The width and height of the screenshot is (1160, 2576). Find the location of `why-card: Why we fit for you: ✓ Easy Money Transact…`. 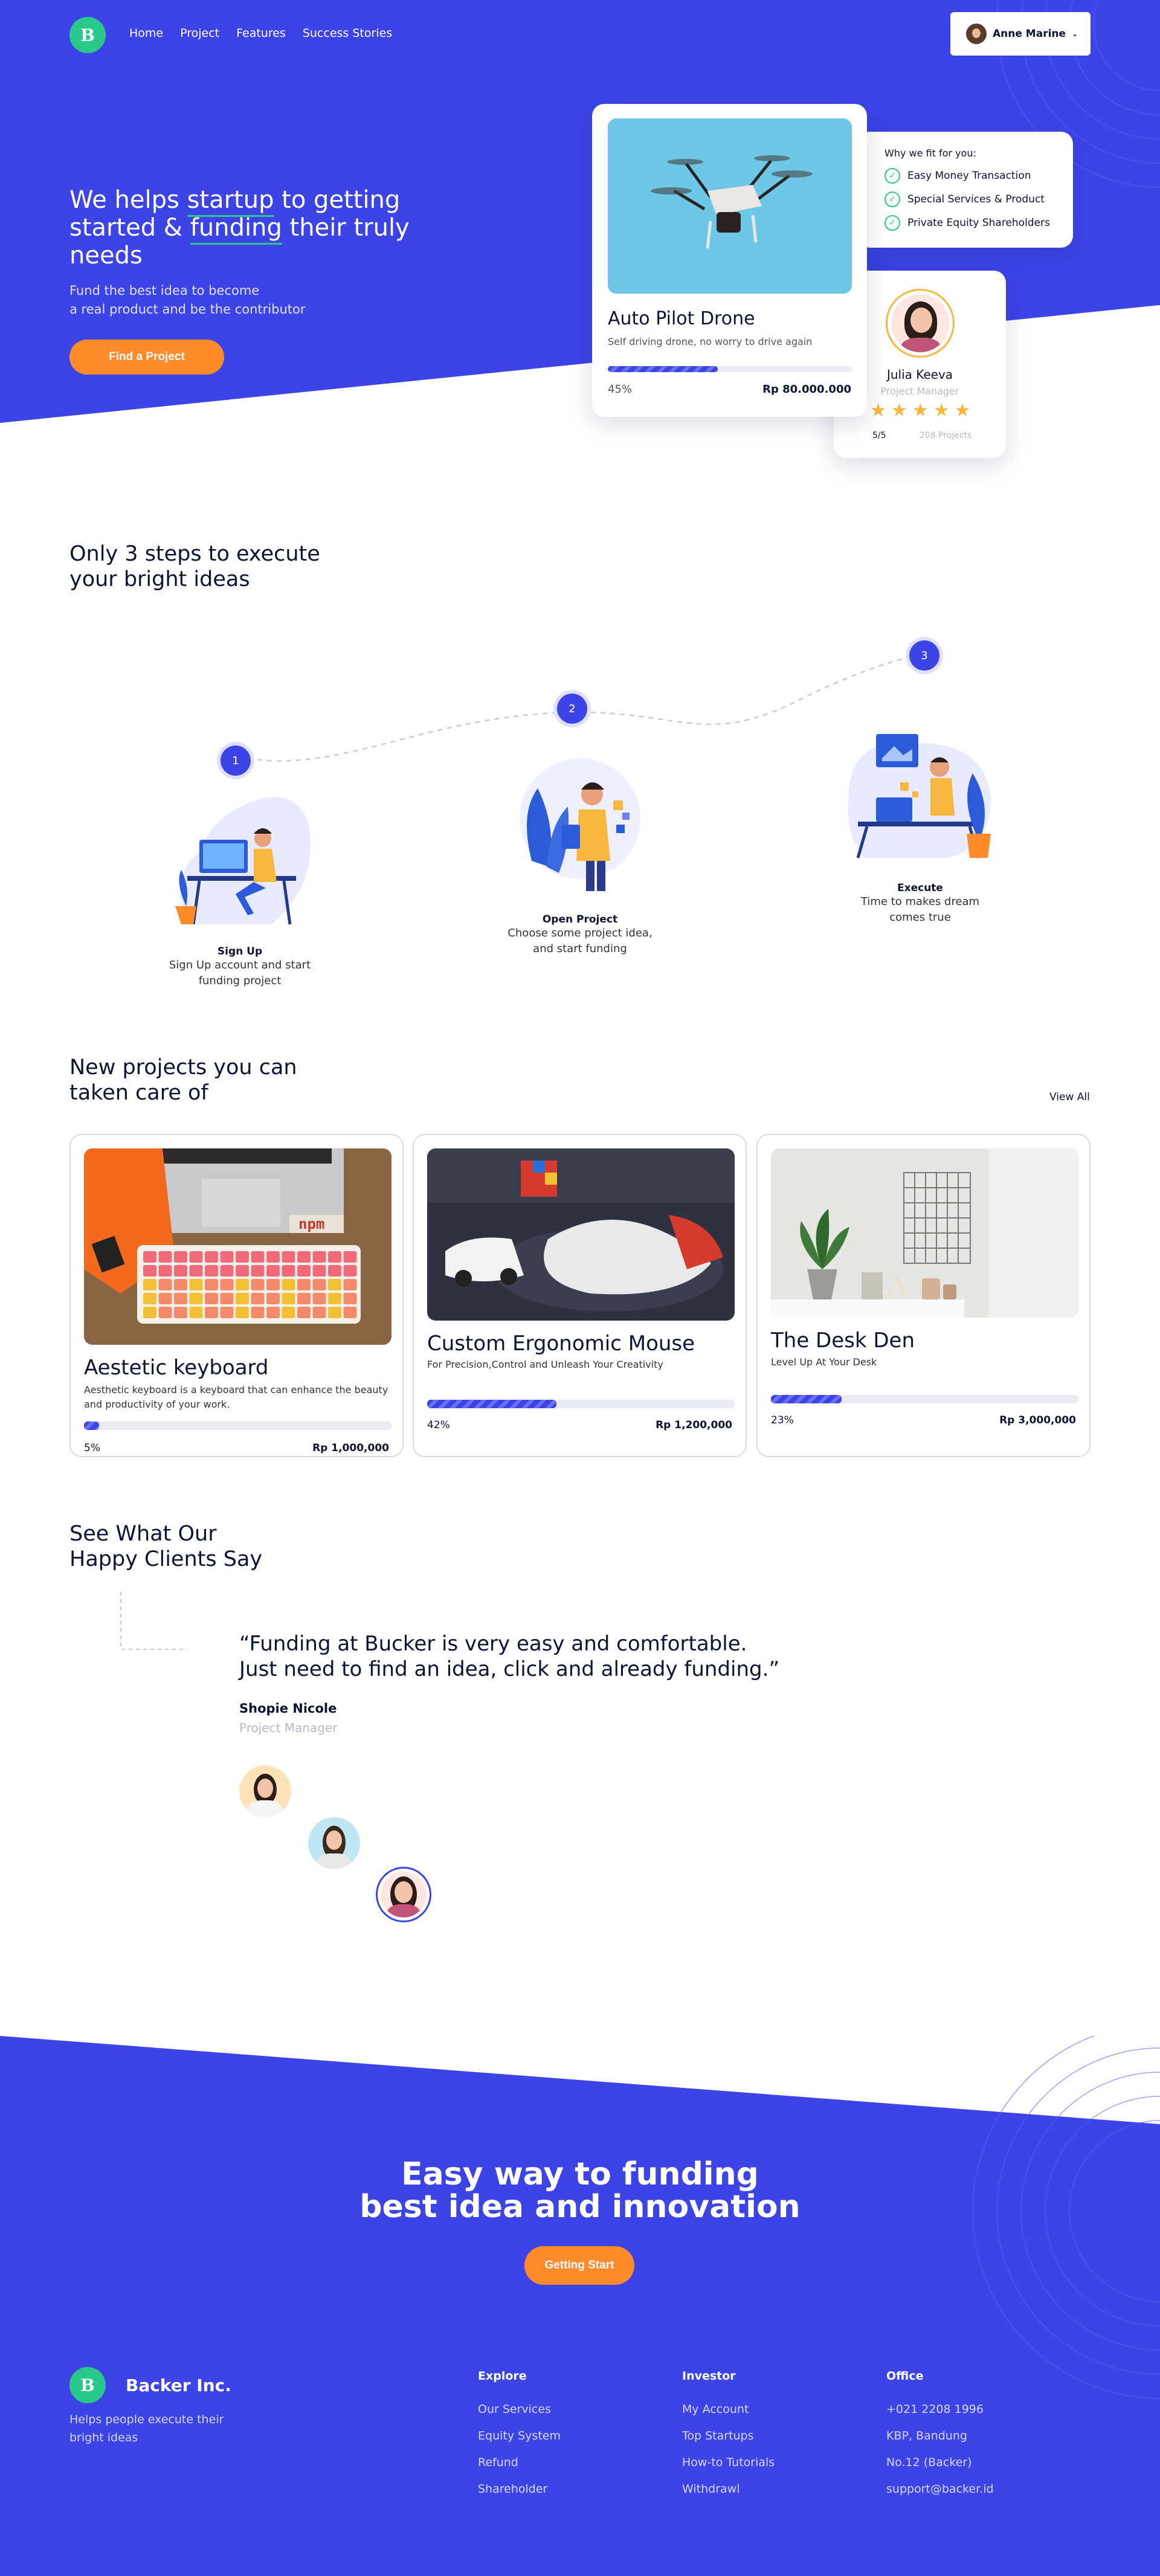

why-card: Why we fit for you: ✓ Easy Money Transact… is located at coordinates (965, 190).